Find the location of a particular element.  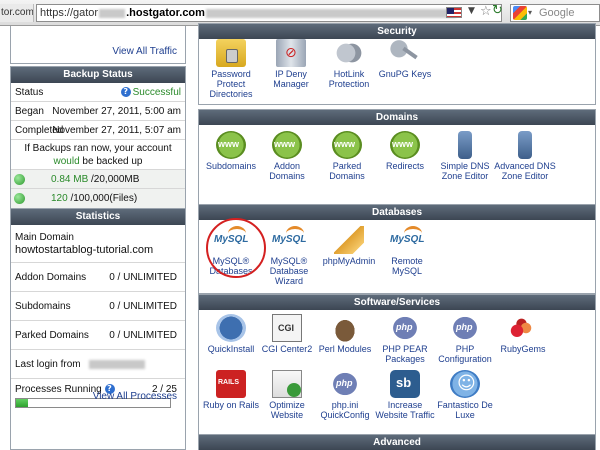

fantastico-de-luxe-button: Fantastico De Luxe is located at coordinates (465, 395).